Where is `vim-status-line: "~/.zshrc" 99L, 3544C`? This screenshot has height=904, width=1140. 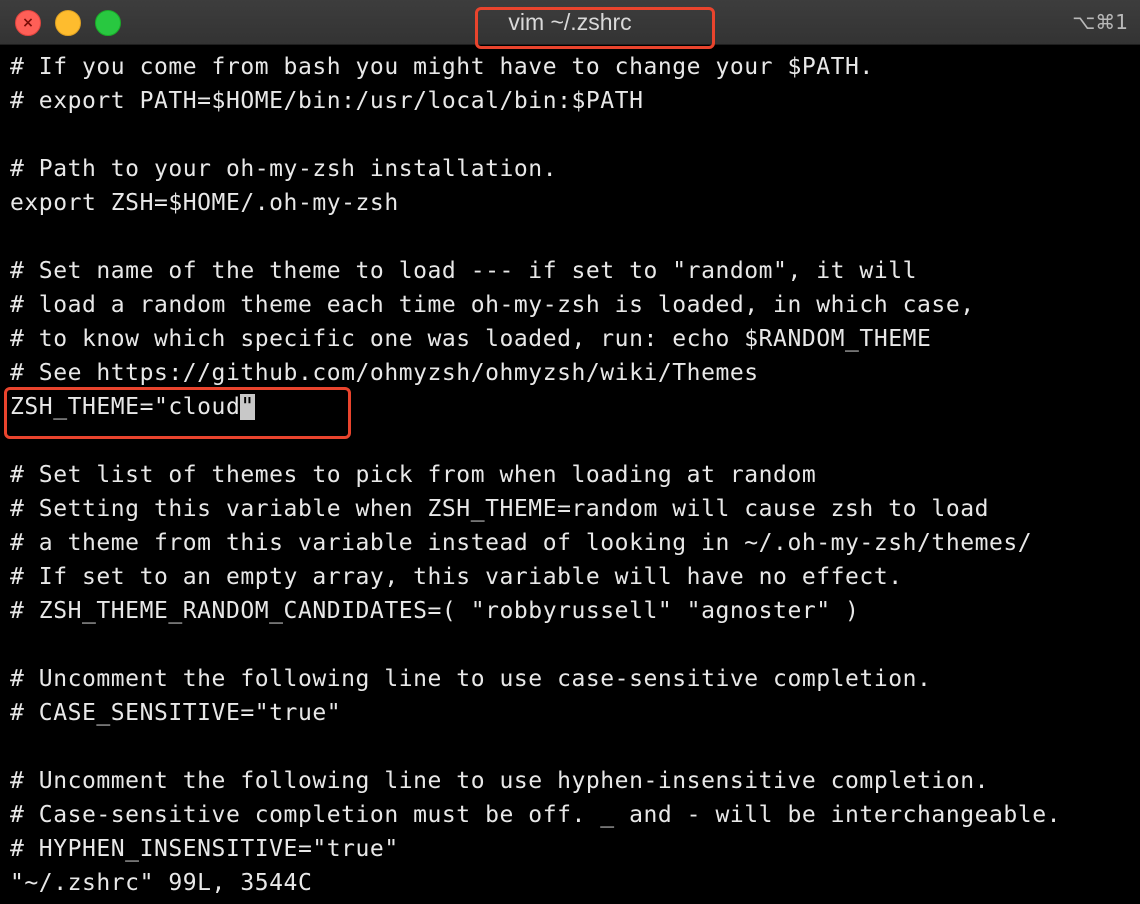
vim-status-line: "~/.zshrc" 99L, 3544C is located at coordinates (161, 883).